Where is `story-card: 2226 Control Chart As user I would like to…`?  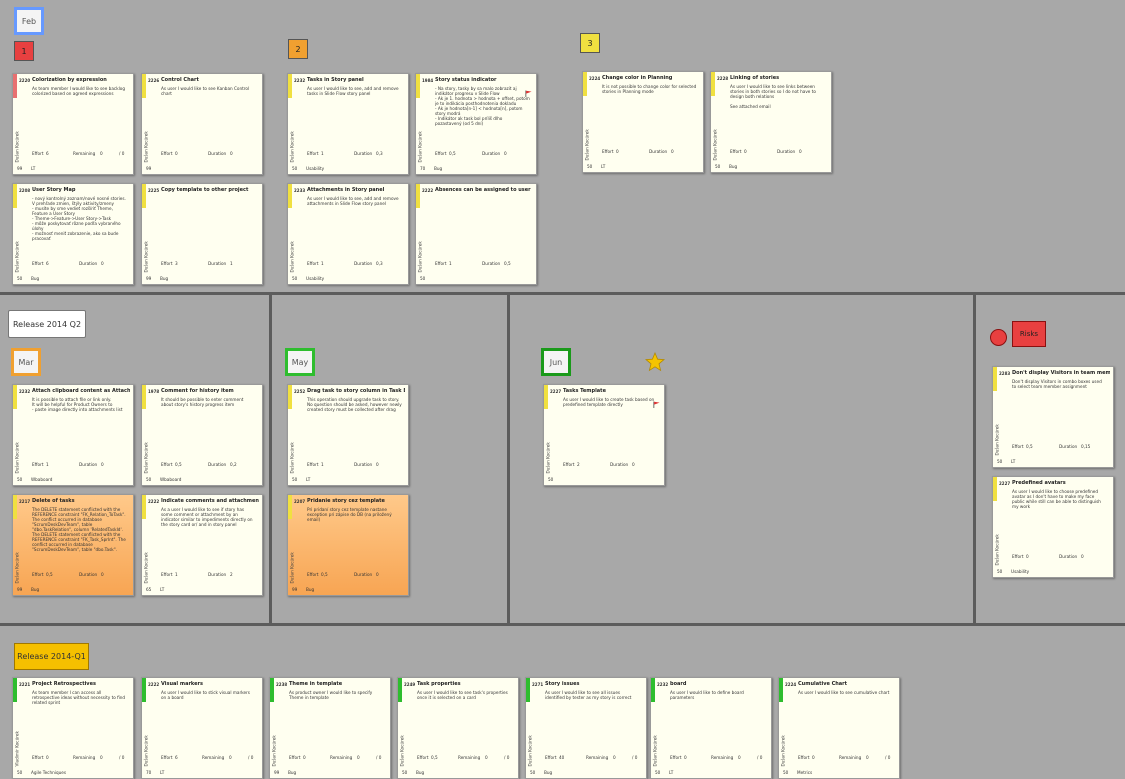 story-card: 2226 Control Chart As user I would like to… is located at coordinates (202, 124).